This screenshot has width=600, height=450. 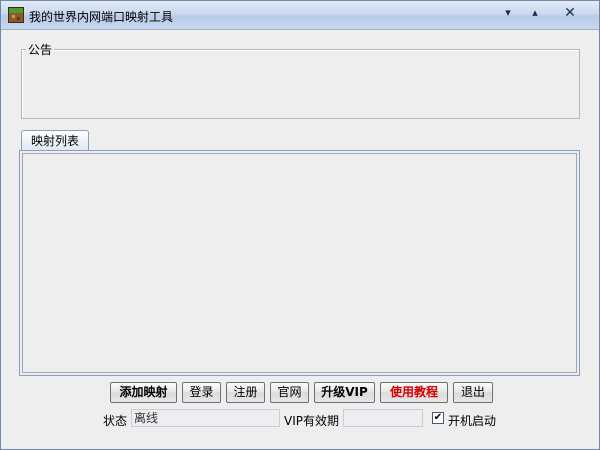 What do you see at coordinates (16, 15) in the screenshot?
I see `minecraft-block-icon` at bounding box center [16, 15].